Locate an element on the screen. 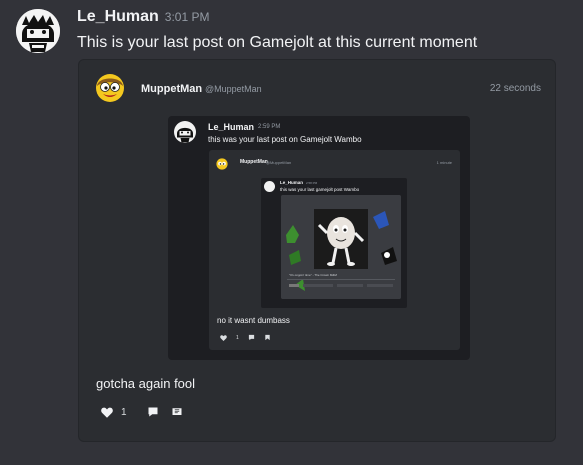 The height and width of the screenshot is (465, 583). embed-author-handle: @MuppetMan is located at coordinates (233, 89).